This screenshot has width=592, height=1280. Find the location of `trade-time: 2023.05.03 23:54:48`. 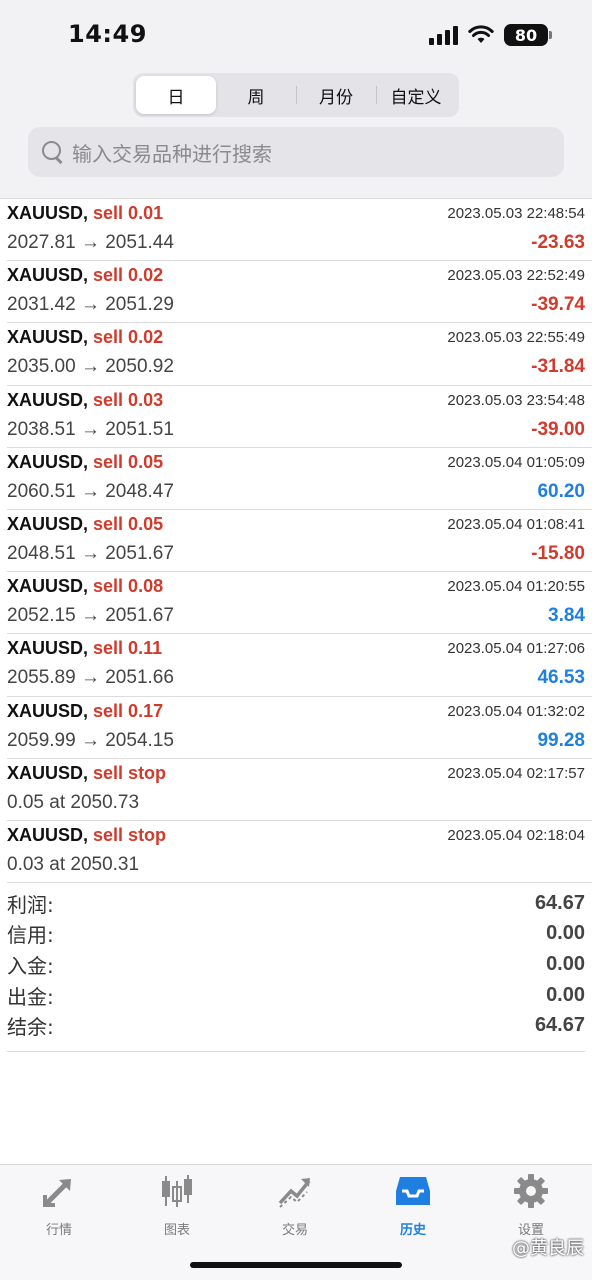

trade-time: 2023.05.03 23:54:48 is located at coordinates (516, 400).